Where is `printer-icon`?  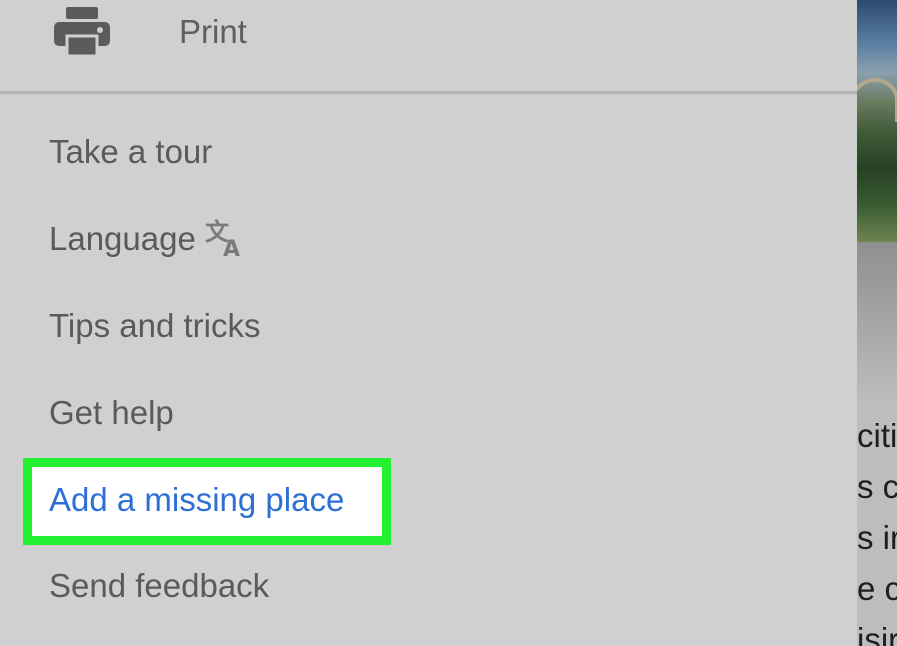 printer-icon is located at coordinates (82, 32).